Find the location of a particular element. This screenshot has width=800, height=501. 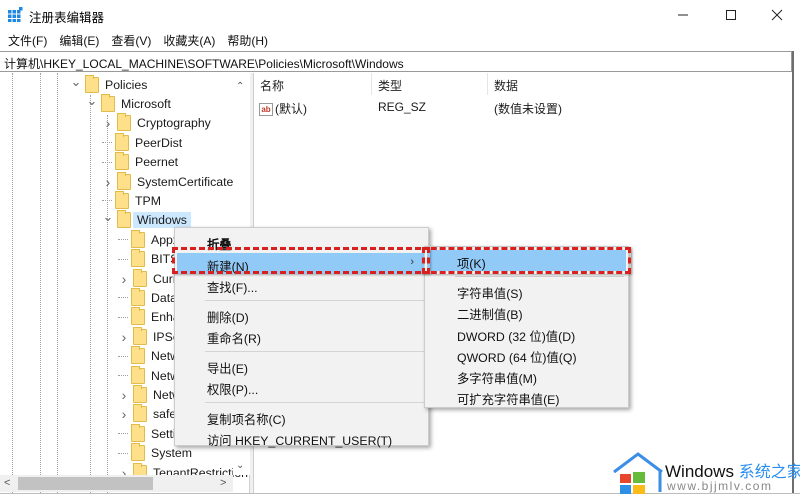

value-data: (数值未设置) is located at coordinates (528, 109).